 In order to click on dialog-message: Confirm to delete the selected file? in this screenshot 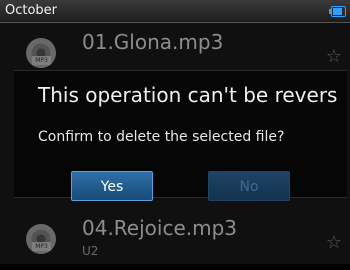, I will do `click(161, 137)`.